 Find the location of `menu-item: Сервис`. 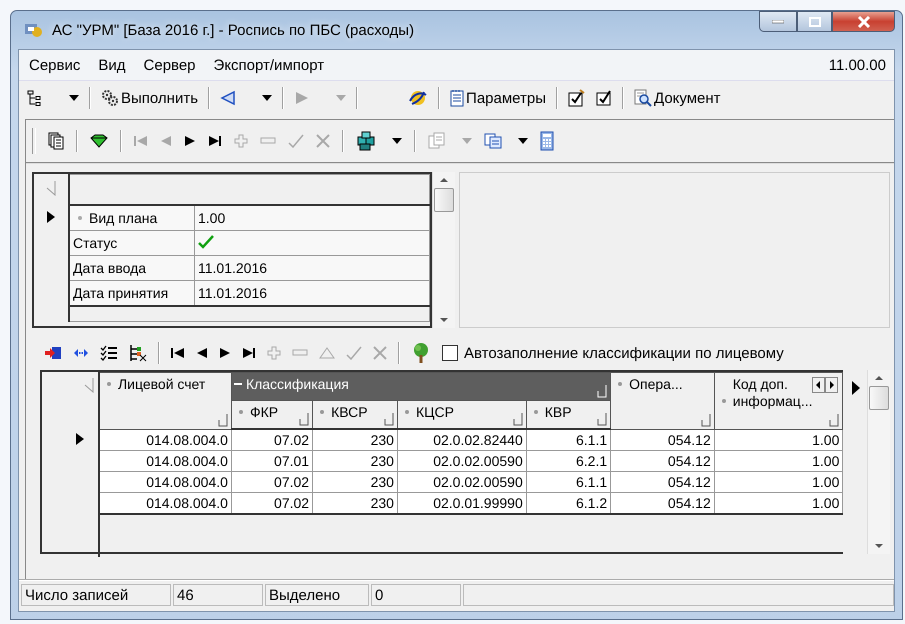

menu-item: Сервис is located at coordinates (54, 65).